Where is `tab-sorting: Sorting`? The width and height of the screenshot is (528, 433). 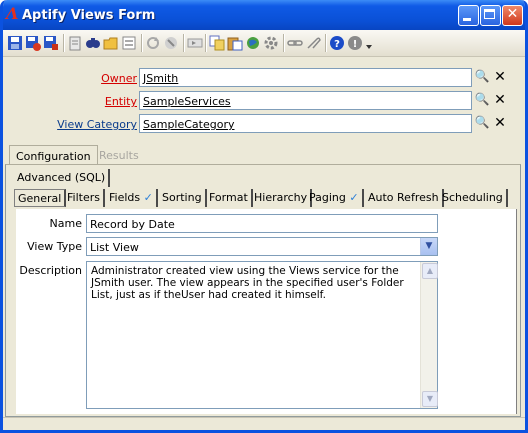 tab-sorting: Sorting is located at coordinates (183, 198).